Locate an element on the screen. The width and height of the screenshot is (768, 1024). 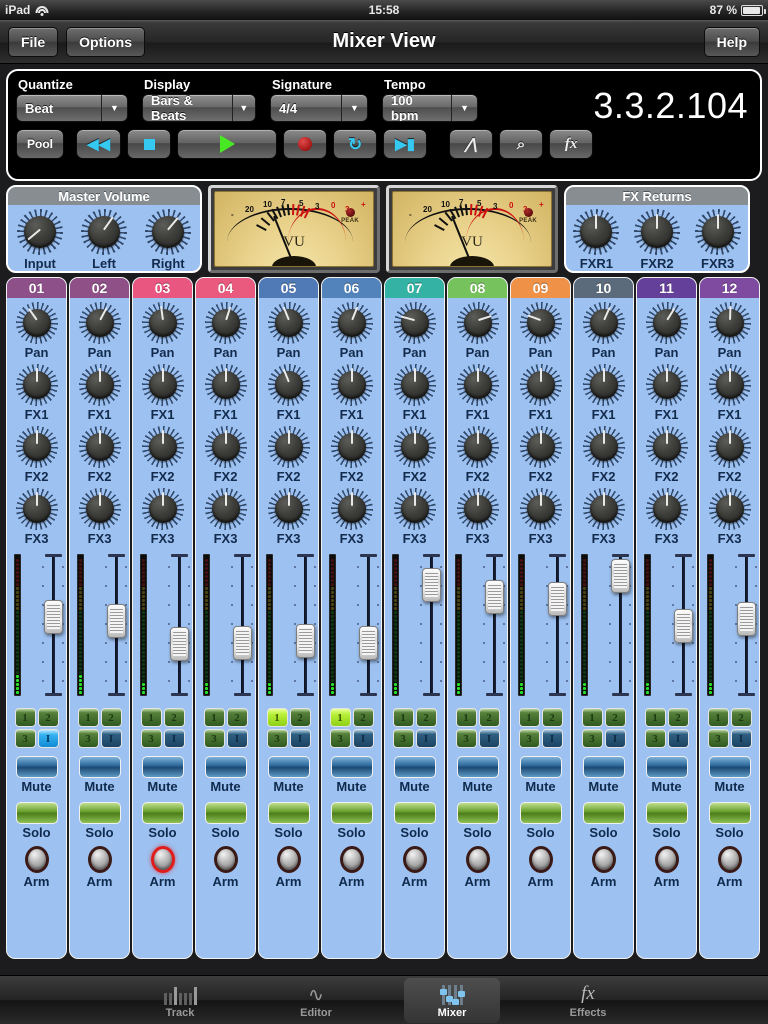
fast-forward-button: ▶▮ is located at coordinates (405, 144).